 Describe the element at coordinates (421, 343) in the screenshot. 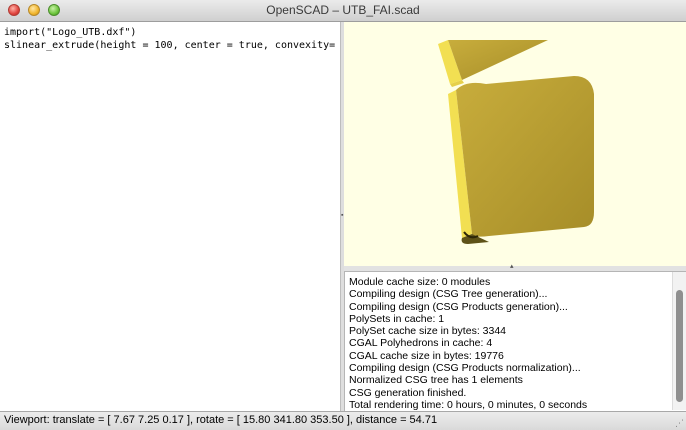

I see `console-line: CGAL Polyhedrons in cache: 4` at that location.